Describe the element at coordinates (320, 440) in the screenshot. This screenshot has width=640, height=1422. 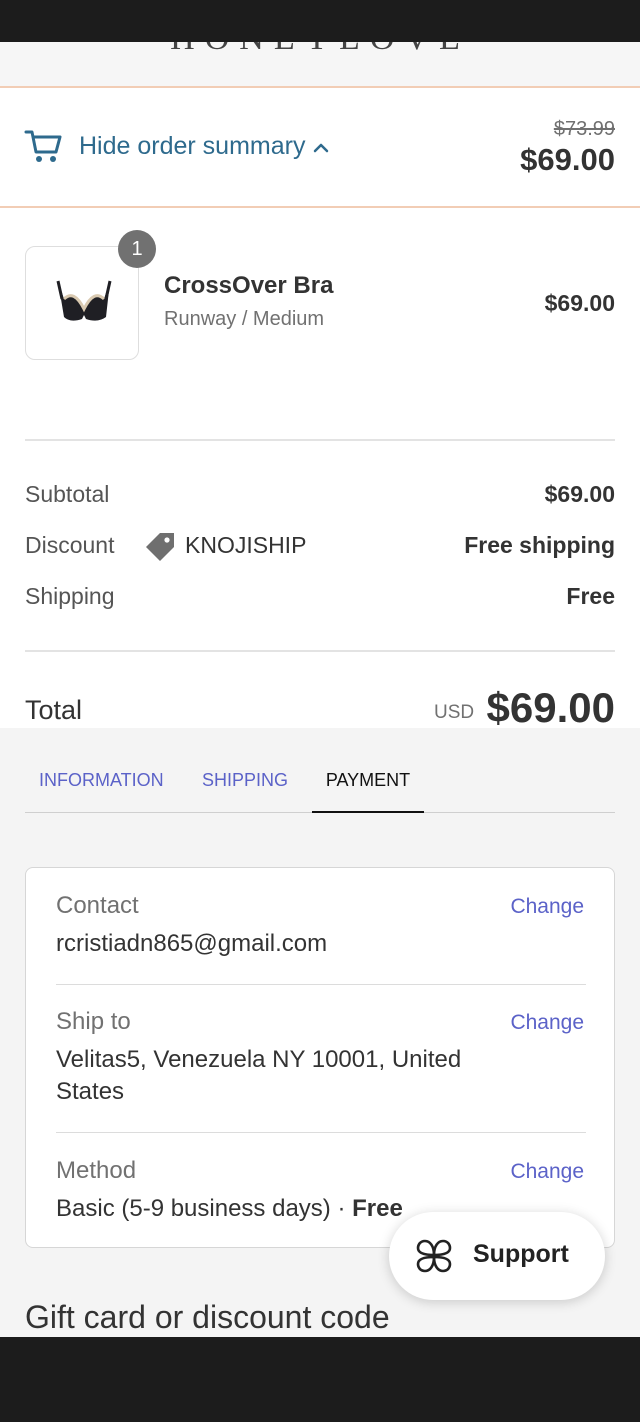
I see `summary-divider` at that location.